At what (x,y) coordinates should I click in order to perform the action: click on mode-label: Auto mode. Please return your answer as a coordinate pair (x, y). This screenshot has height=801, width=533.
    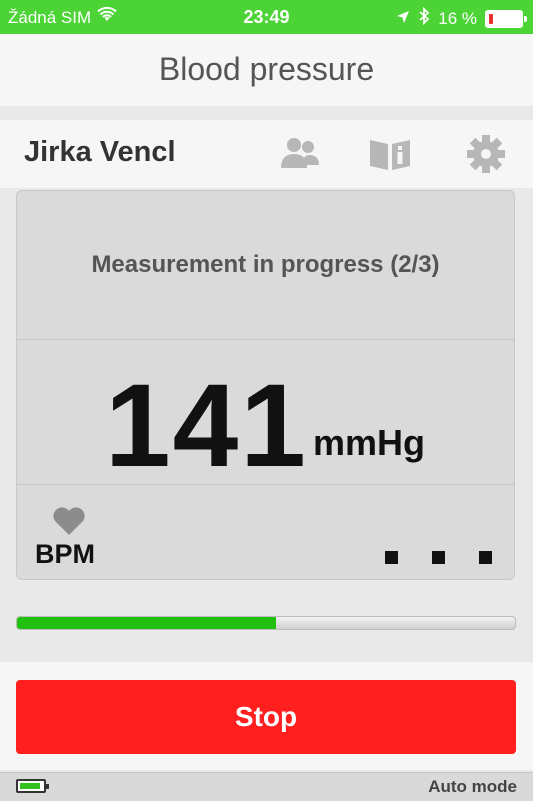
    Looking at the image, I should click on (472, 786).